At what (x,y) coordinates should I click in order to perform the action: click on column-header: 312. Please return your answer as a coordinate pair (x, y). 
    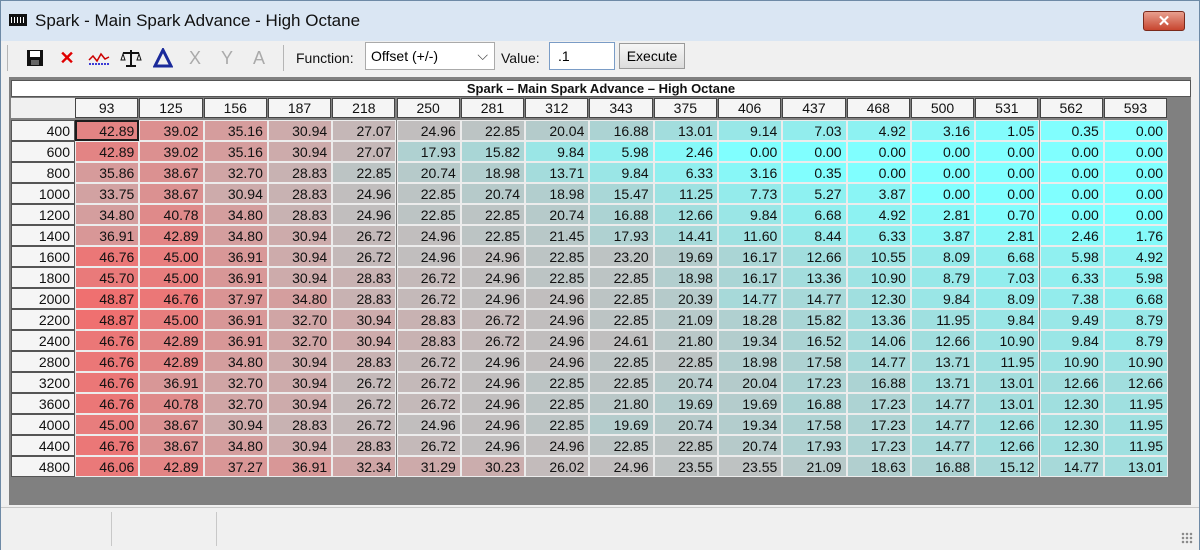
    Looking at the image, I should click on (557, 108).